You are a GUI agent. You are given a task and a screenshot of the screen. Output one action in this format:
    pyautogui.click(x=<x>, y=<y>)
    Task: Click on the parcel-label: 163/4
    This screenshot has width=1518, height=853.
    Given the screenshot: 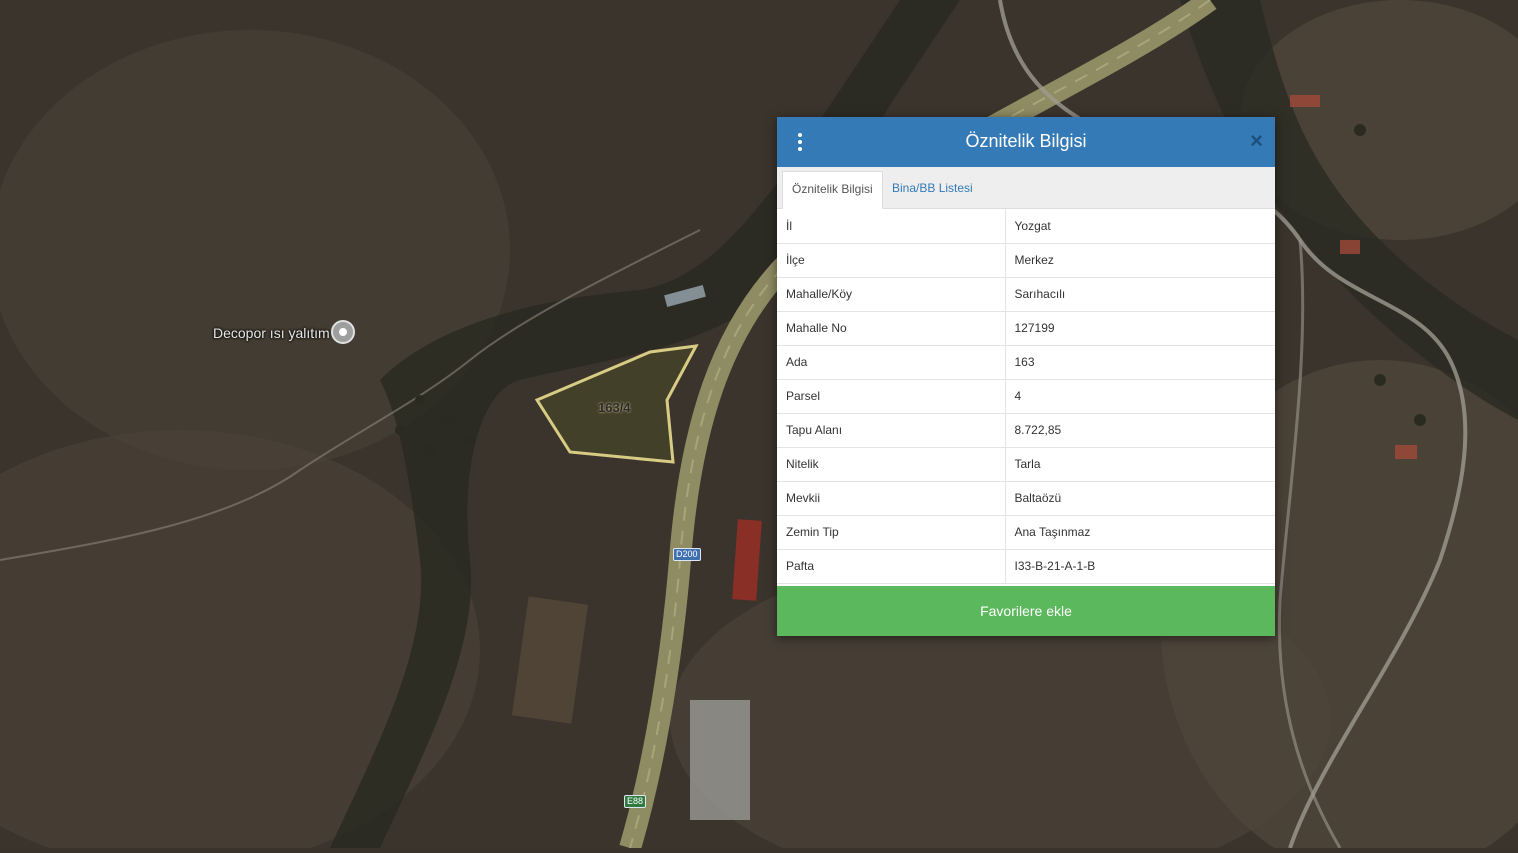 What is the action you would take?
    pyautogui.click(x=614, y=407)
    